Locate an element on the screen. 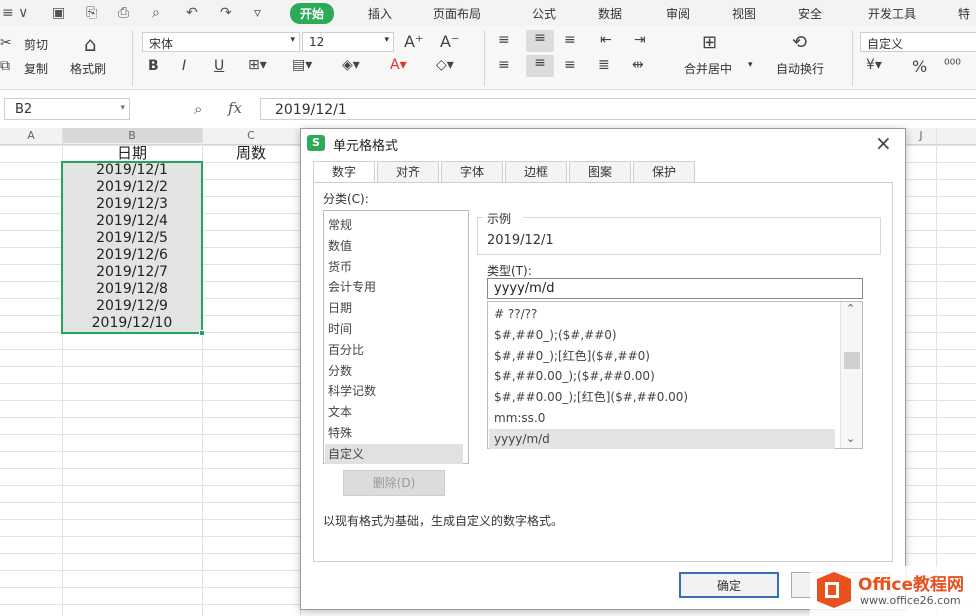 This screenshot has width=976, height=616. currency-icon: ¥▾ is located at coordinates (874, 65).